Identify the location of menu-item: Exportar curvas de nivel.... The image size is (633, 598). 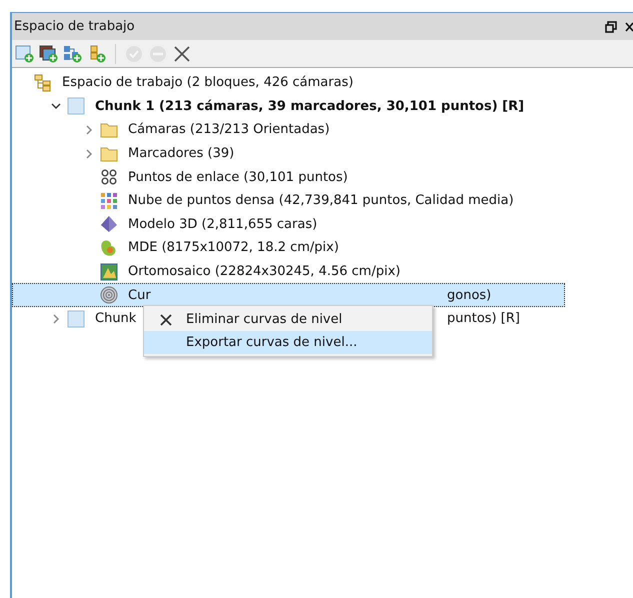
(288, 342).